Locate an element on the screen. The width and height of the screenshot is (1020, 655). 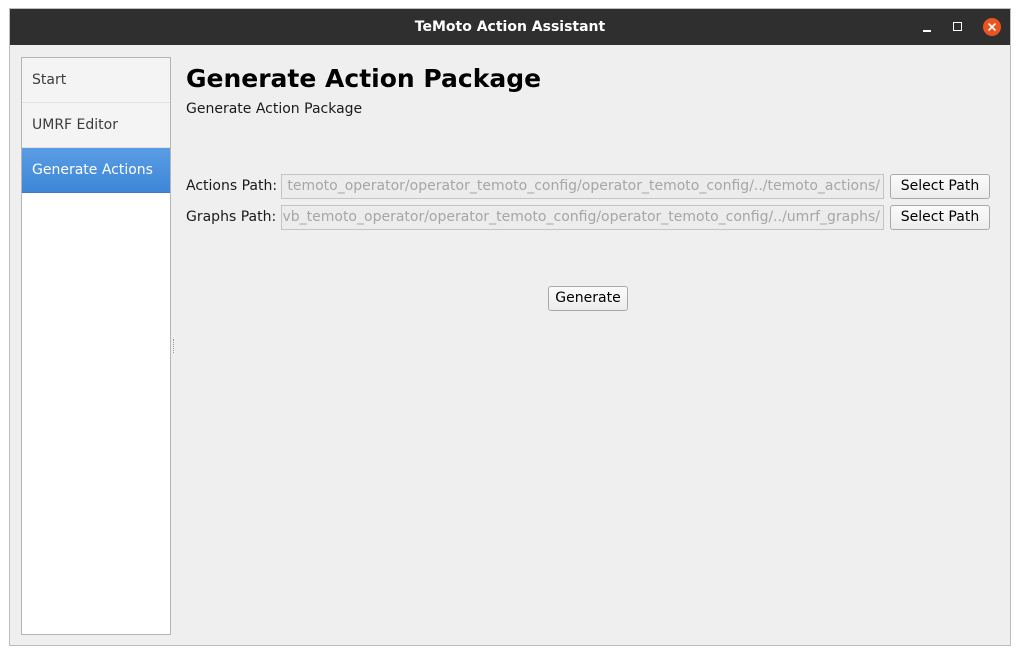
page-title: Generate Action Package is located at coordinates (364, 78).